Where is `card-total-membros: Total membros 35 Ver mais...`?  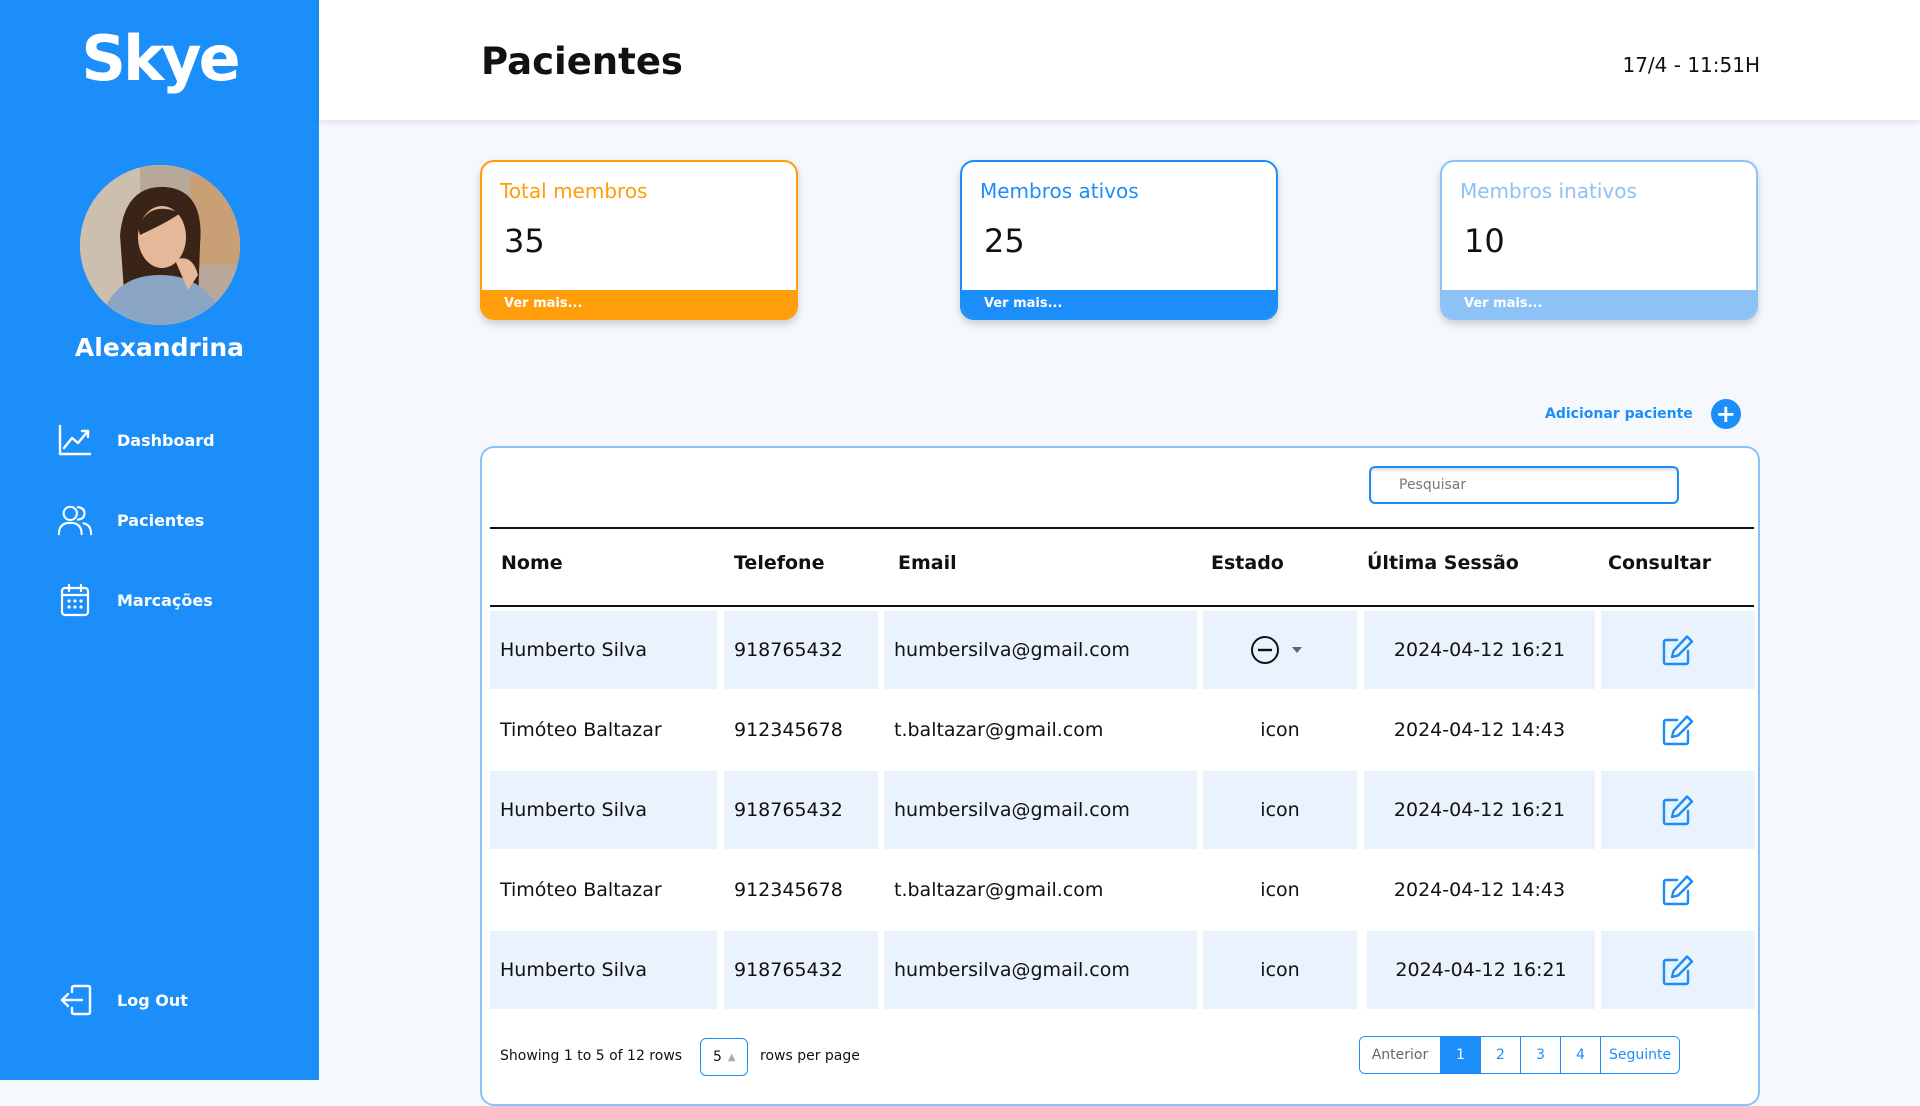 card-total-membros: Total membros 35 Ver mais... is located at coordinates (639, 240).